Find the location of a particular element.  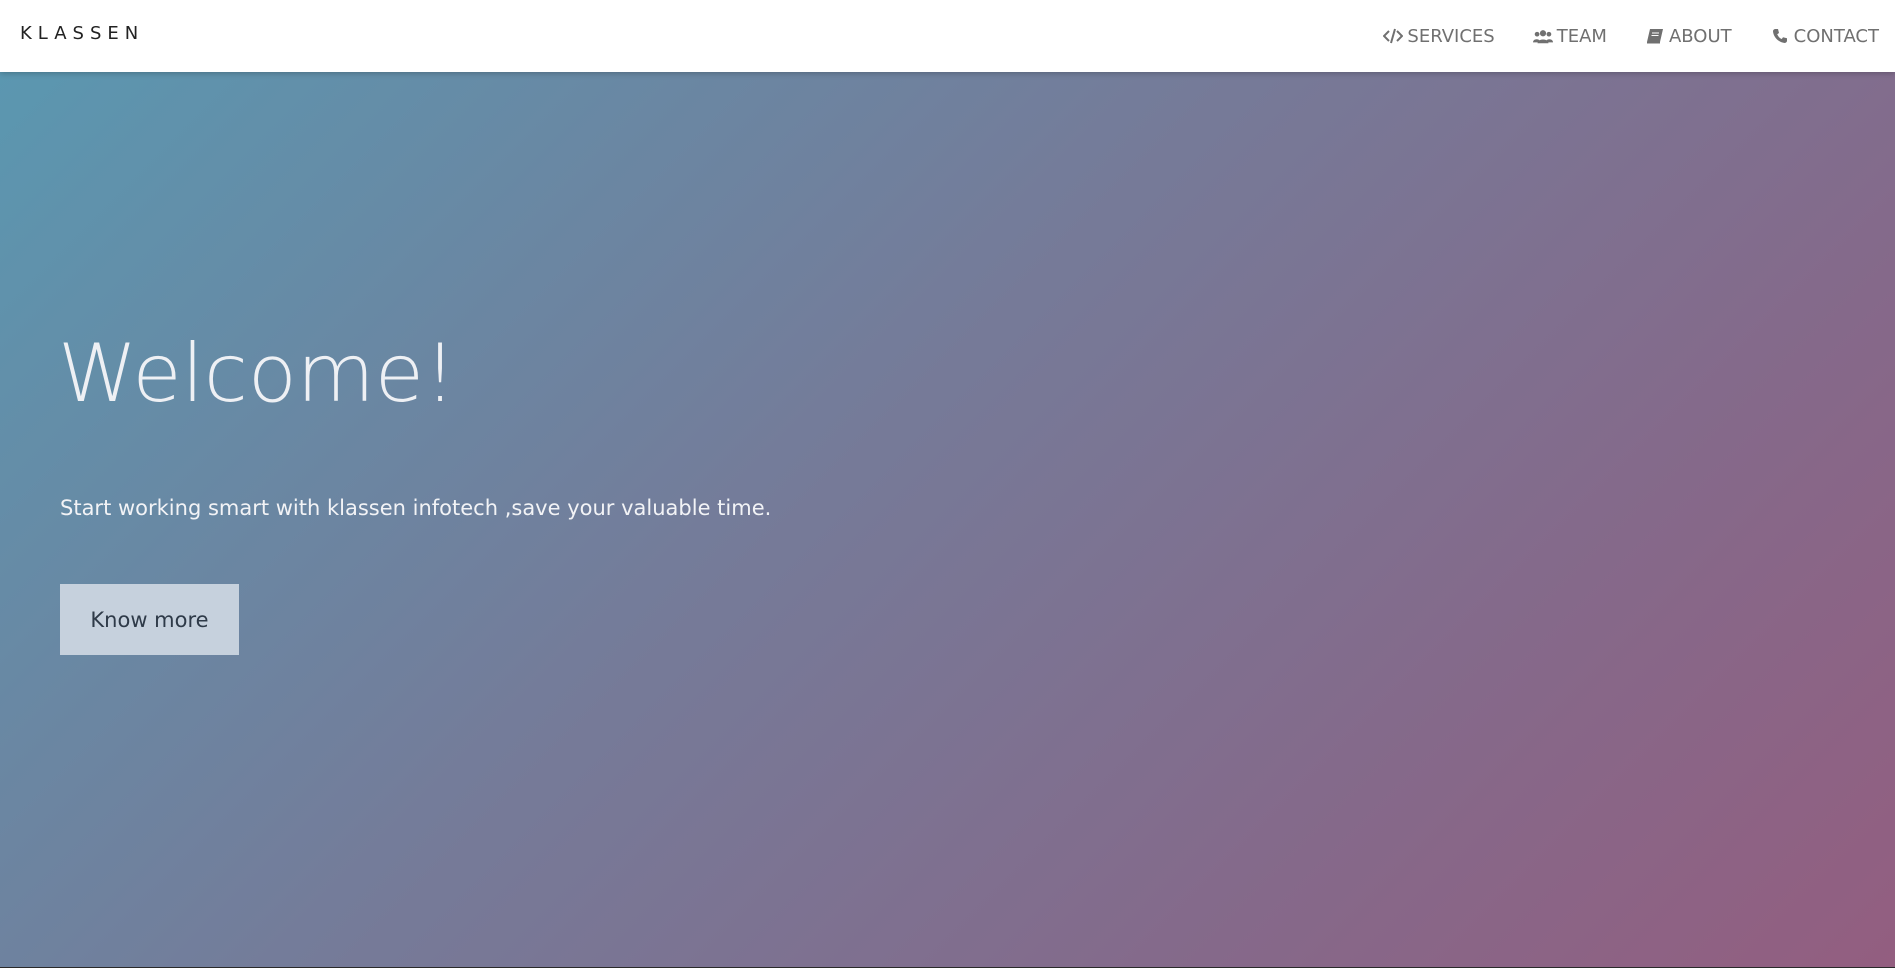

nav-item-label: TEAM is located at coordinates (1581, 36).